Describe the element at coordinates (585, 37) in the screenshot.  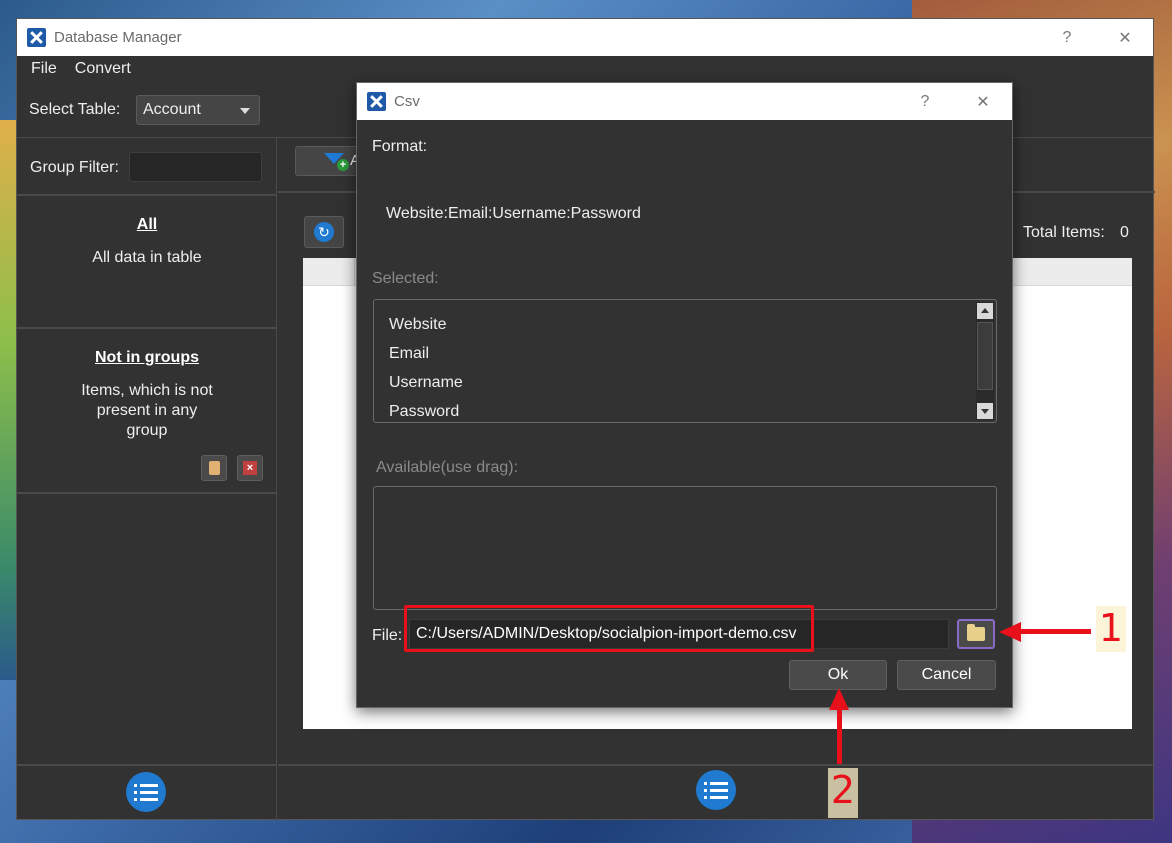
I see `main-titlebar: Database Manager ? ✕` at that location.